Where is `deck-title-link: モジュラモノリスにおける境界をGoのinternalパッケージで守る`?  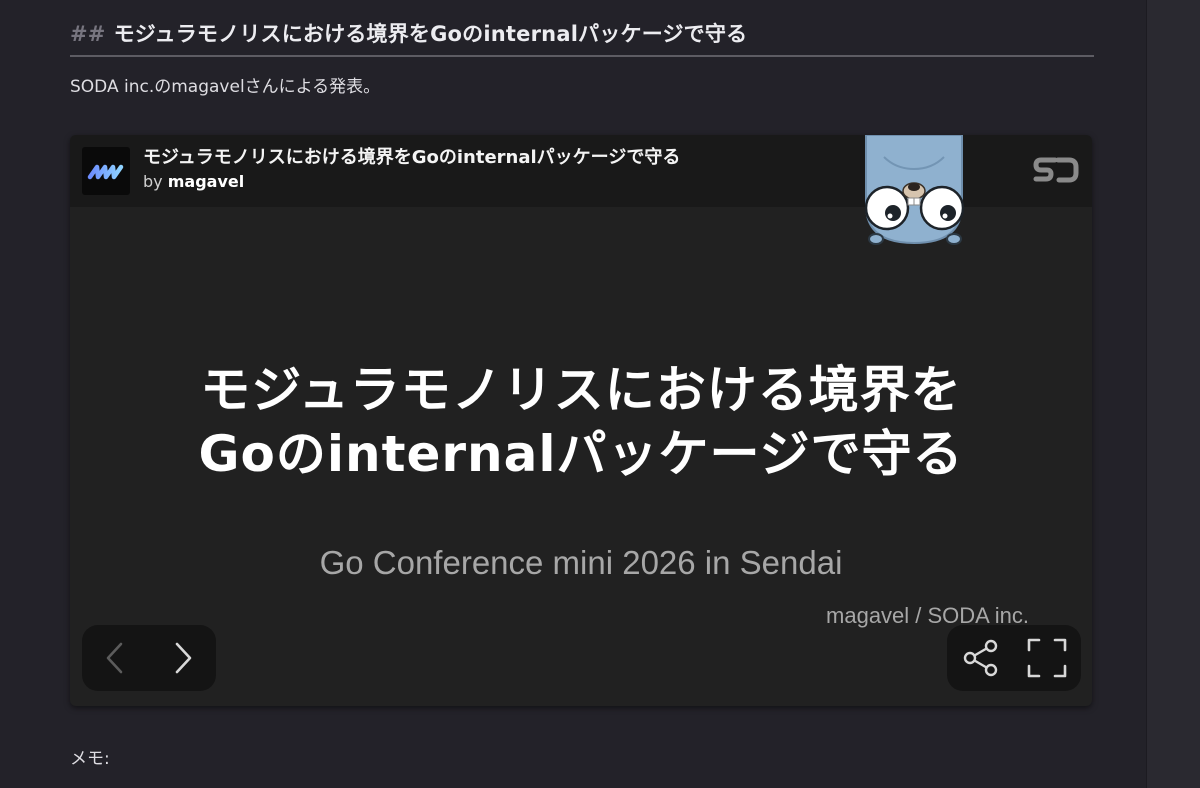
deck-title-link: モジュラモノリスにおける境界をGoのinternalパッケージで守る is located at coordinates (411, 158).